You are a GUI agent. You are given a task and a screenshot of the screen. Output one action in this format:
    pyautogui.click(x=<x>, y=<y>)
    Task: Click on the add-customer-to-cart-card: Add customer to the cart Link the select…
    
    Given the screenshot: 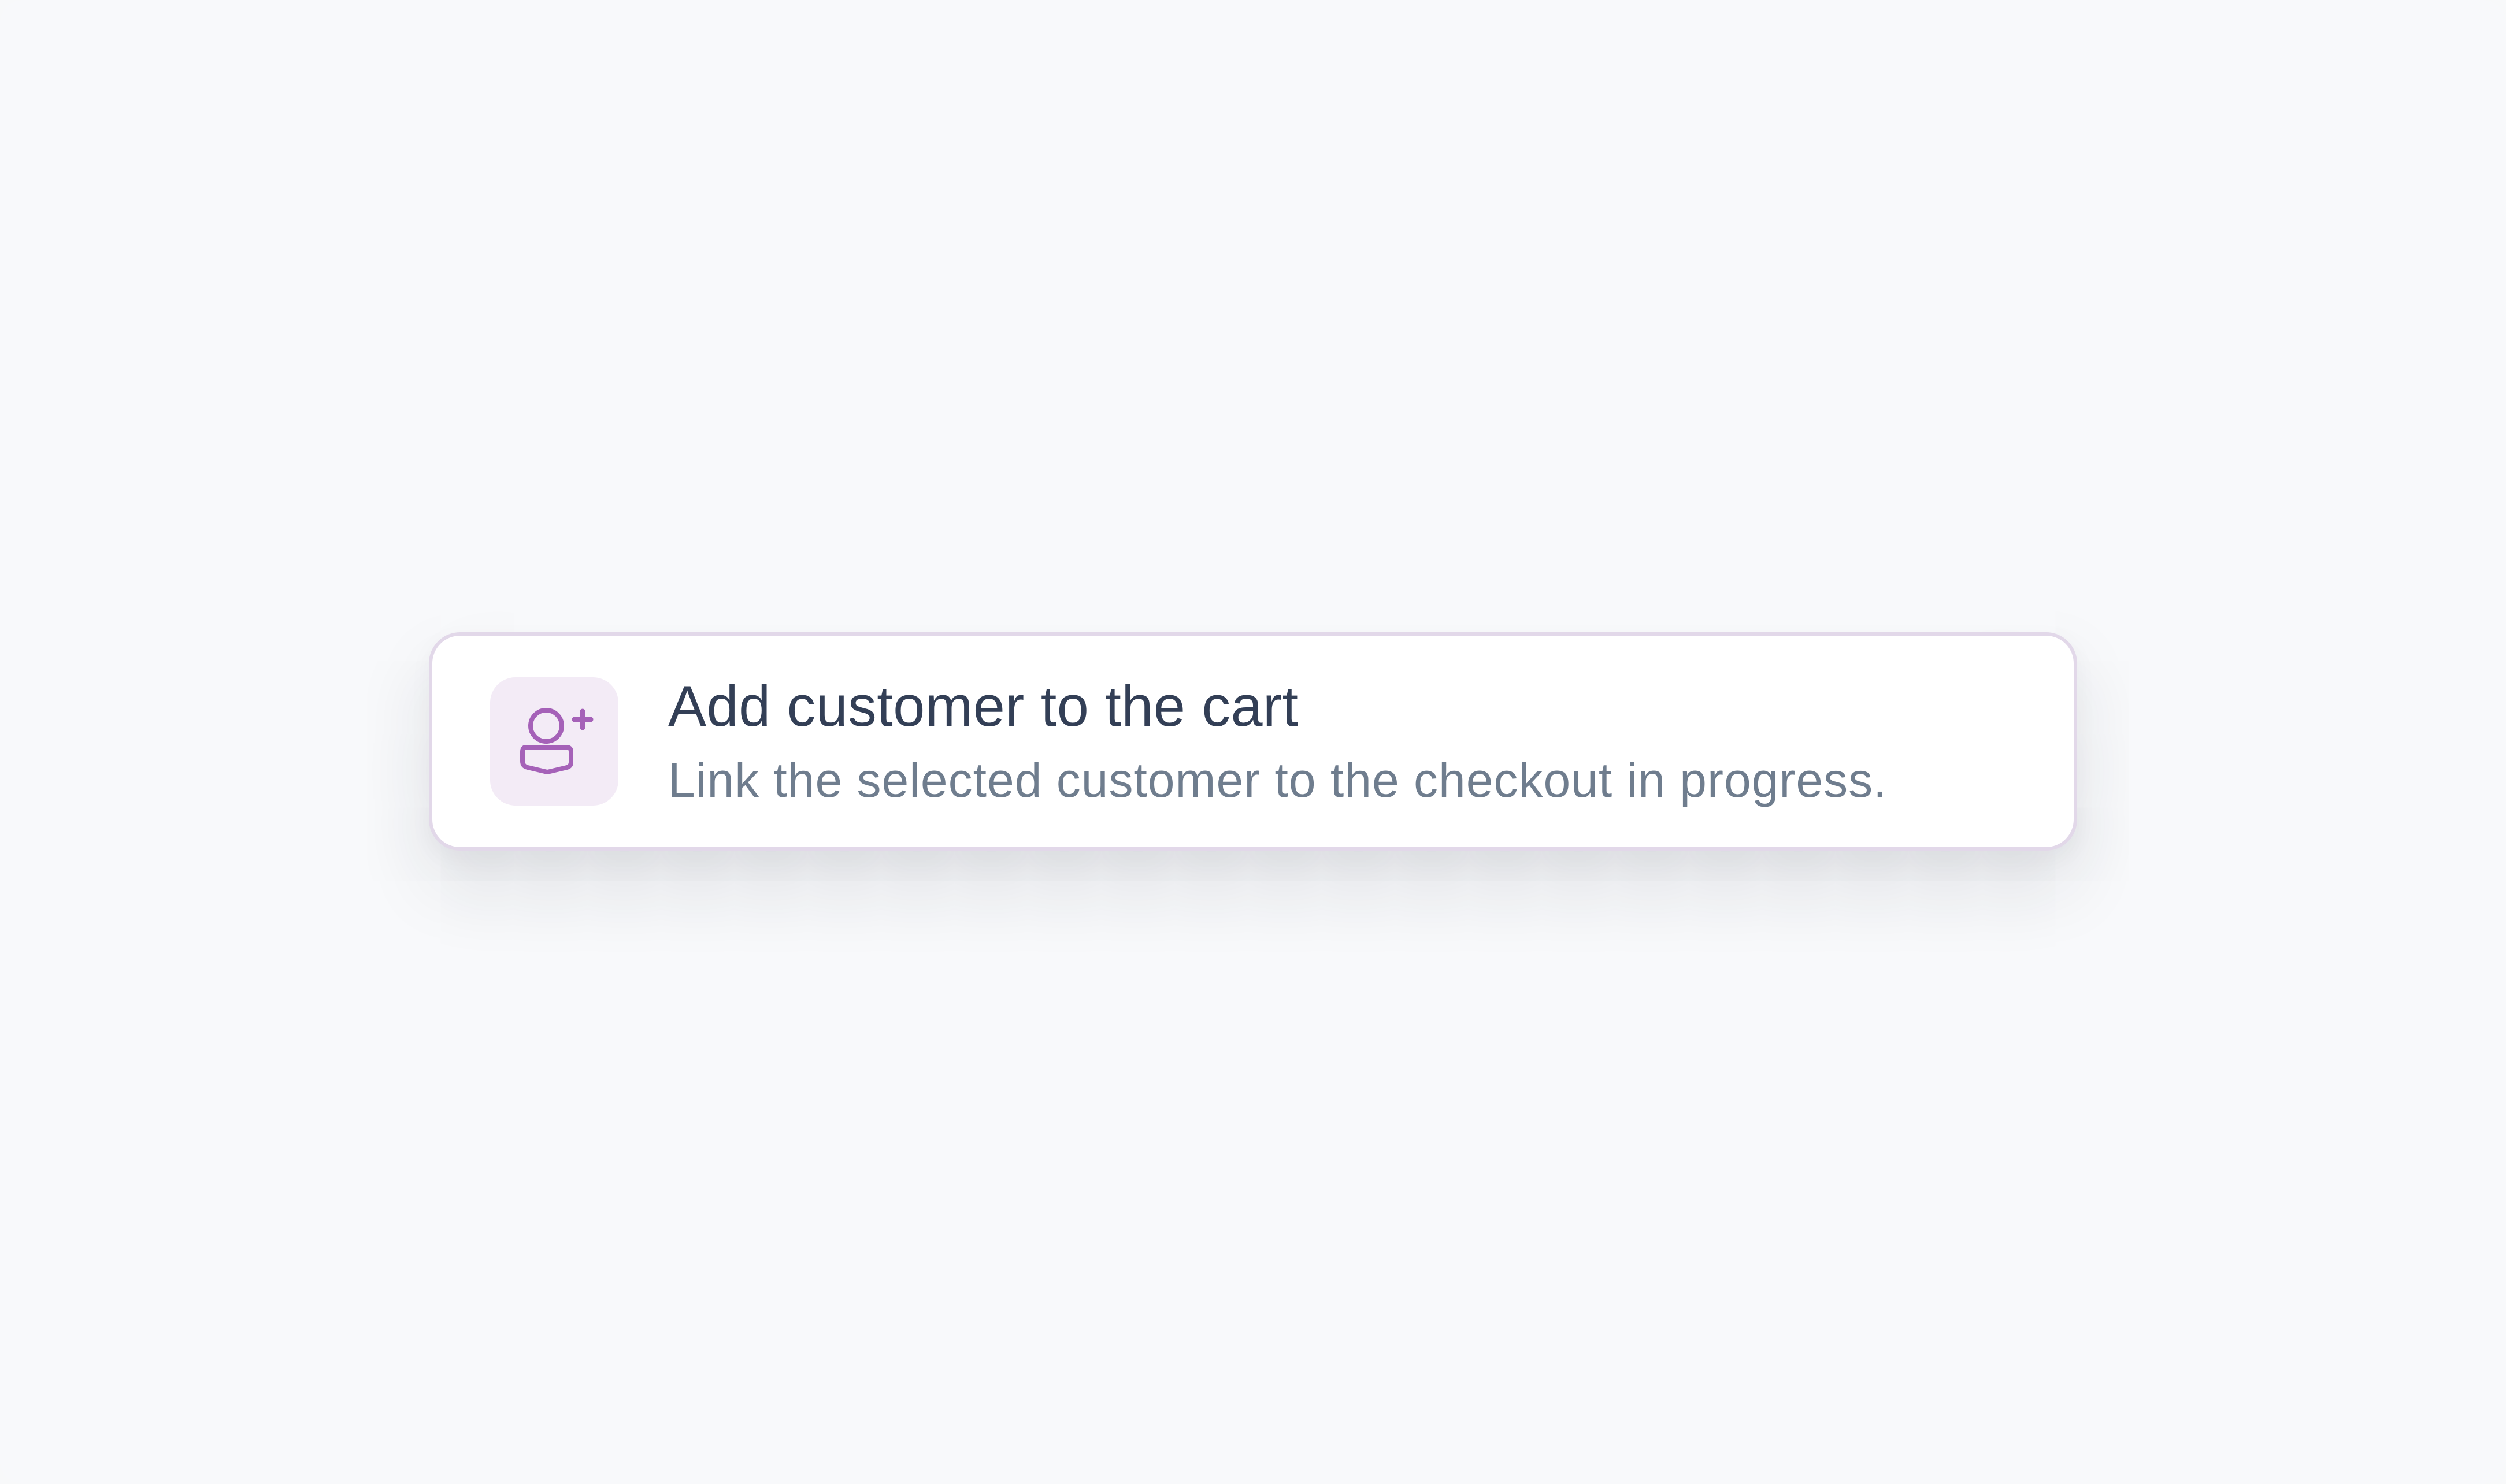 What is the action you would take?
    pyautogui.click(x=1253, y=741)
    